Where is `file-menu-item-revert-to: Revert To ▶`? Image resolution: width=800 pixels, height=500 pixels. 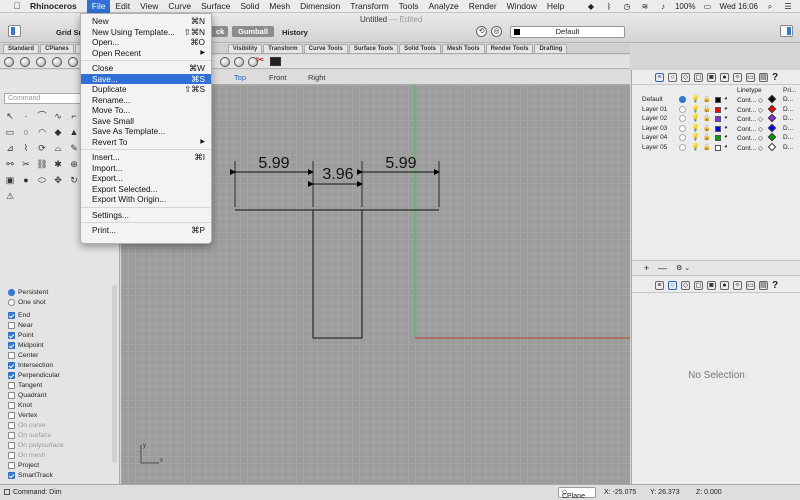 file-menu-item-revert-to: Revert To ▶ is located at coordinates (146, 142).